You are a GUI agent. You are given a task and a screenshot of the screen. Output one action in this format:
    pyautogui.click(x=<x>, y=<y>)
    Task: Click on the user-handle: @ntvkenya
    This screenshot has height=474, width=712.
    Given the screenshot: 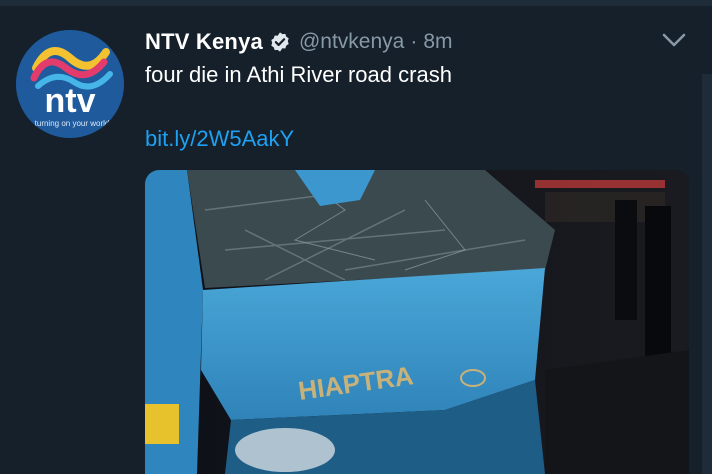 What is the action you would take?
    pyautogui.click(x=351, y=42)
    